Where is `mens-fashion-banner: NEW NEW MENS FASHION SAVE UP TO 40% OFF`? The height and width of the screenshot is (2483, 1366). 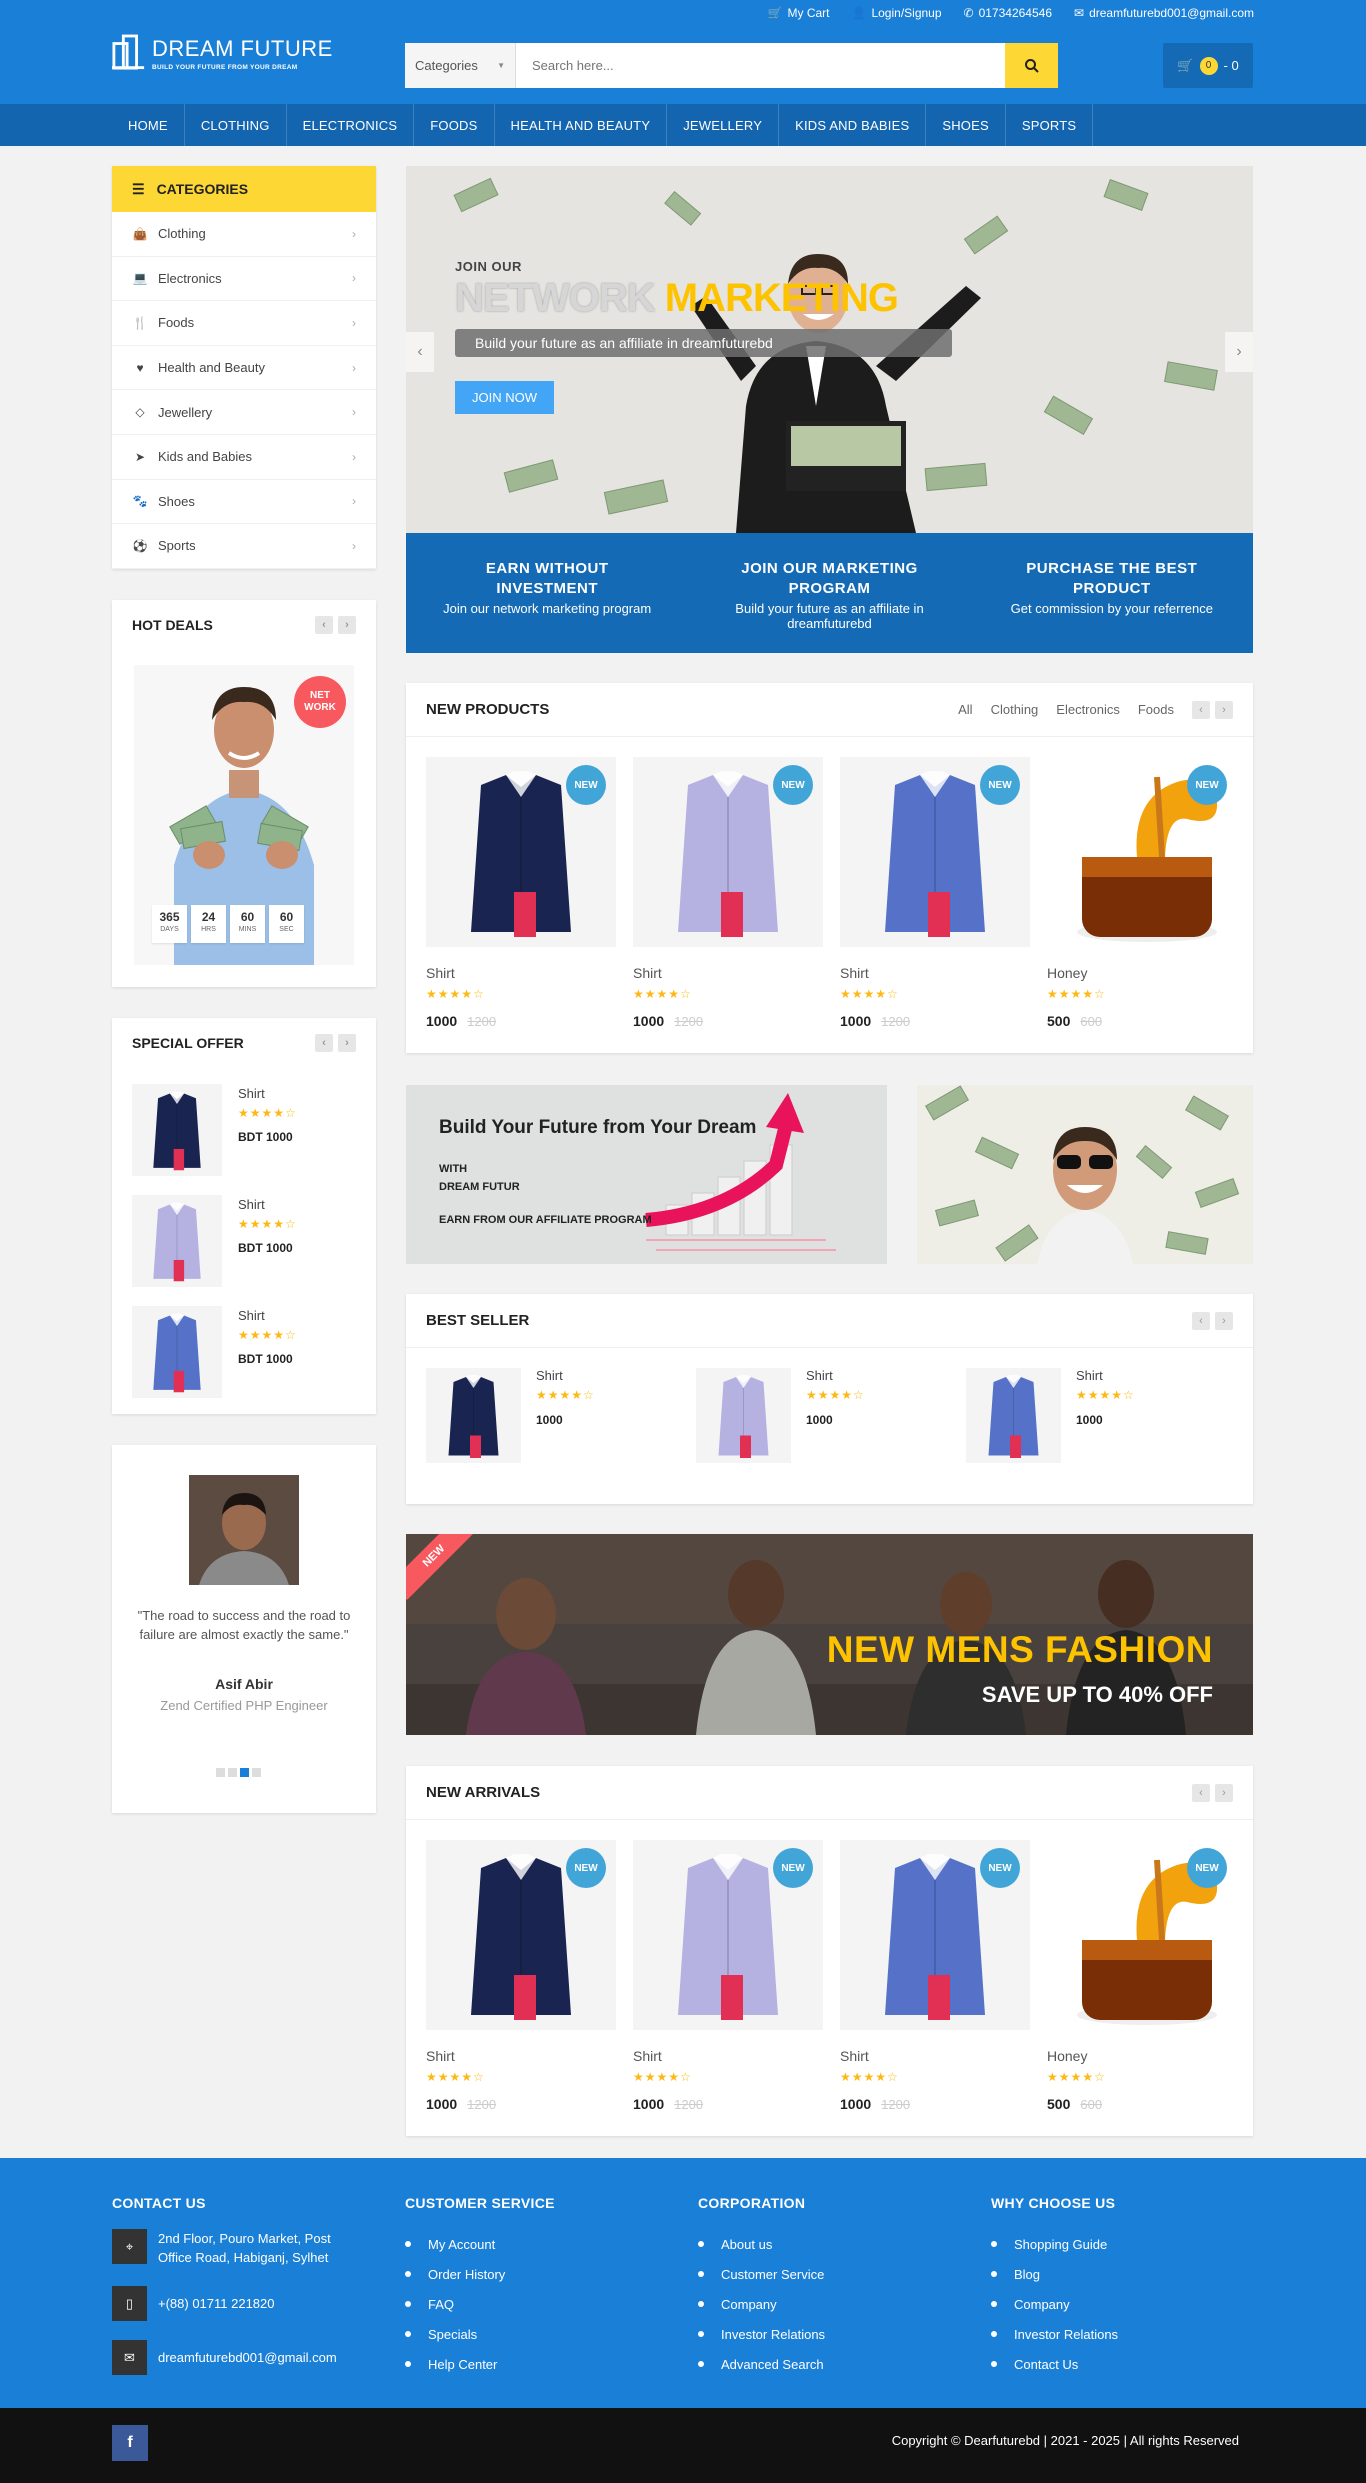 mens-fashion-banner: NEW NEW MENS FASHION SAVE UP TO 40% OFF is located at coordinates (829, 1634).